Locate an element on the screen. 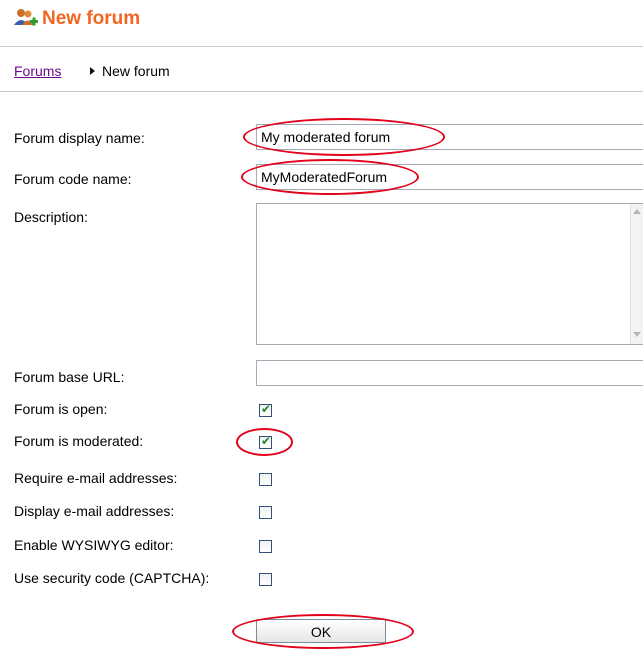 The image size is (643, 651). users-add-icon is located at coordinates (26, 17).